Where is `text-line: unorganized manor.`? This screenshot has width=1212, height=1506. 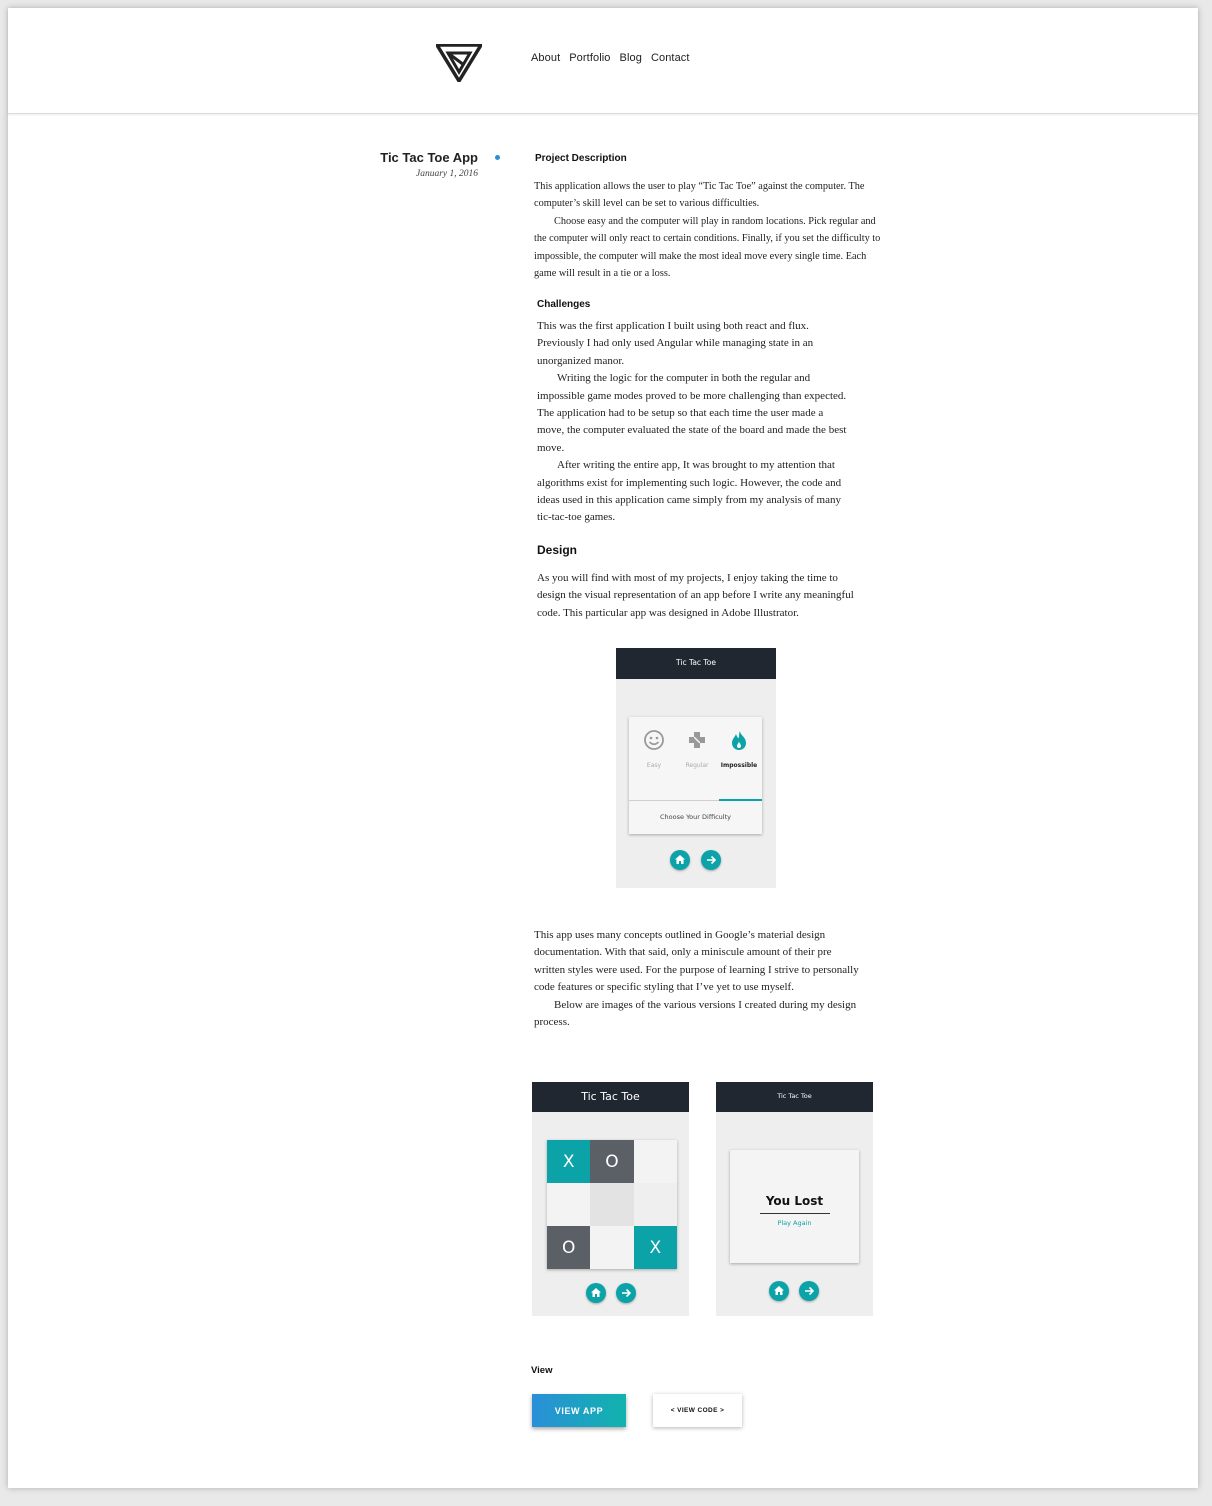 text-line: unorganized manor. is located at coordinates (581, 360).